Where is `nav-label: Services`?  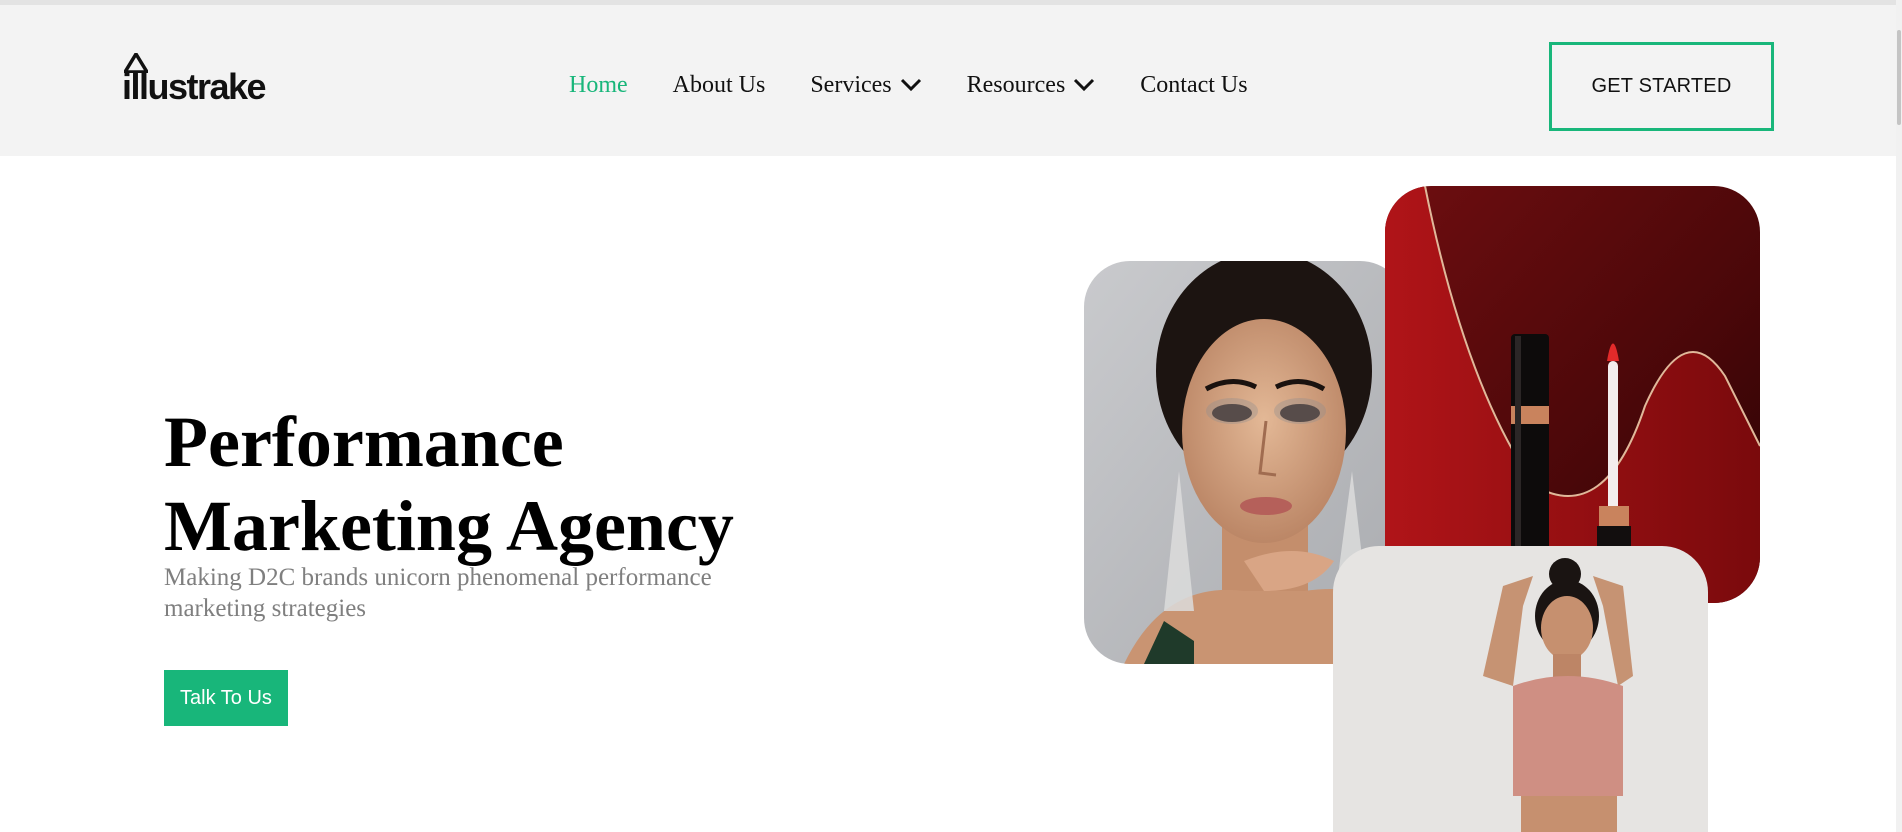
nav-label: Services is located at coordinates (851, 84).